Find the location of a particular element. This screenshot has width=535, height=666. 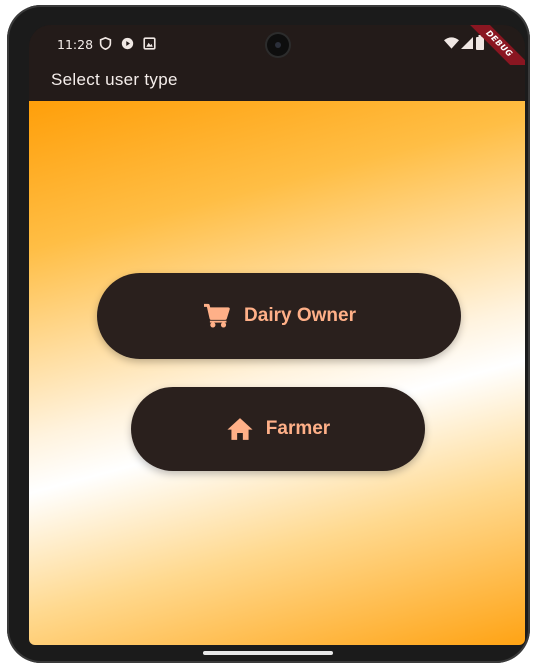

shopping-cart-icon is located at coordinates (217, 315).